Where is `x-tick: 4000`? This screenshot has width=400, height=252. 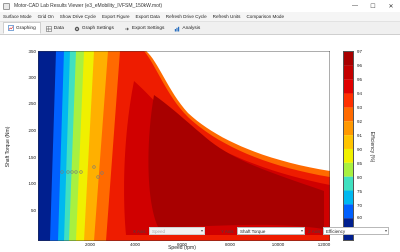 x-tick: 4000 is located at coordinates (135, 244).